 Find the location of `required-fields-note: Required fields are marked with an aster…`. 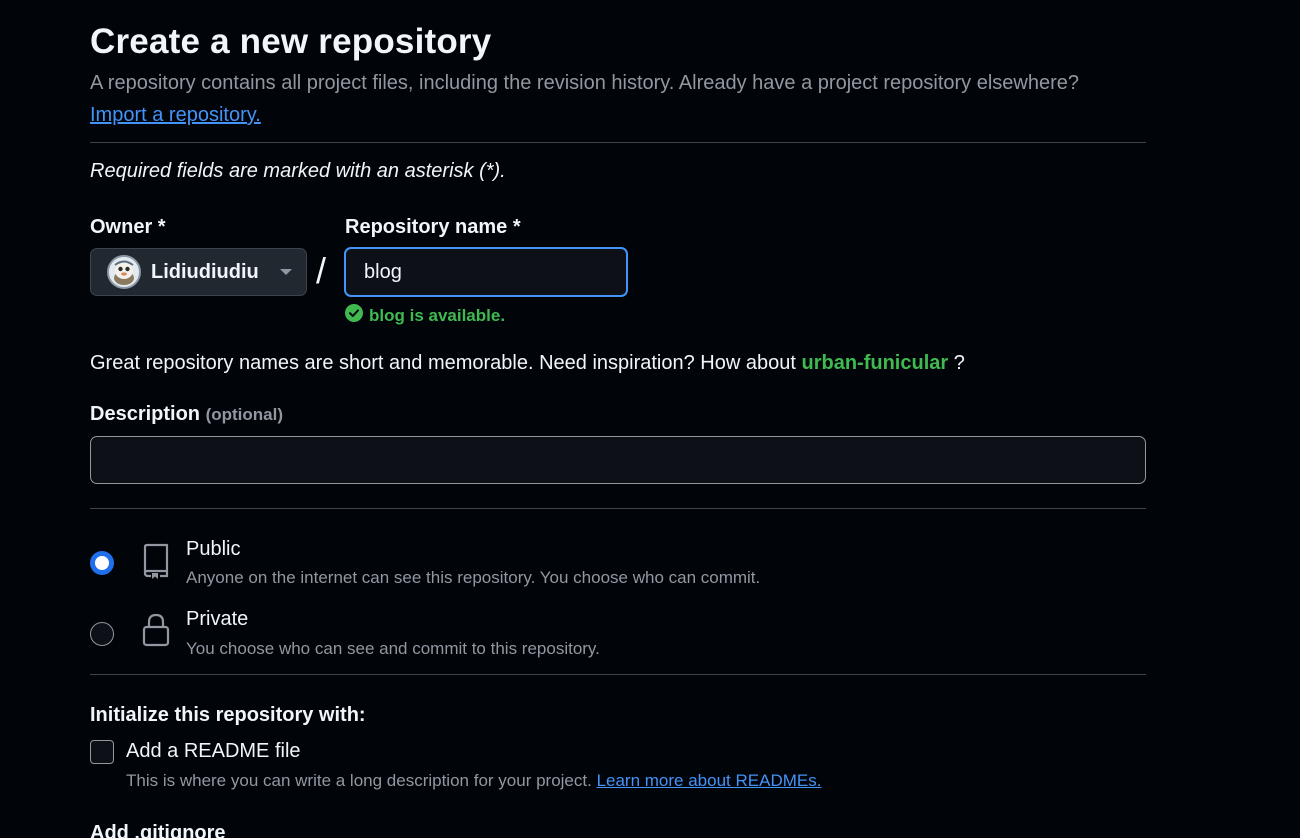

required-fields-note: Required fields are marked with an aster… is located at coordinates (298, 171).